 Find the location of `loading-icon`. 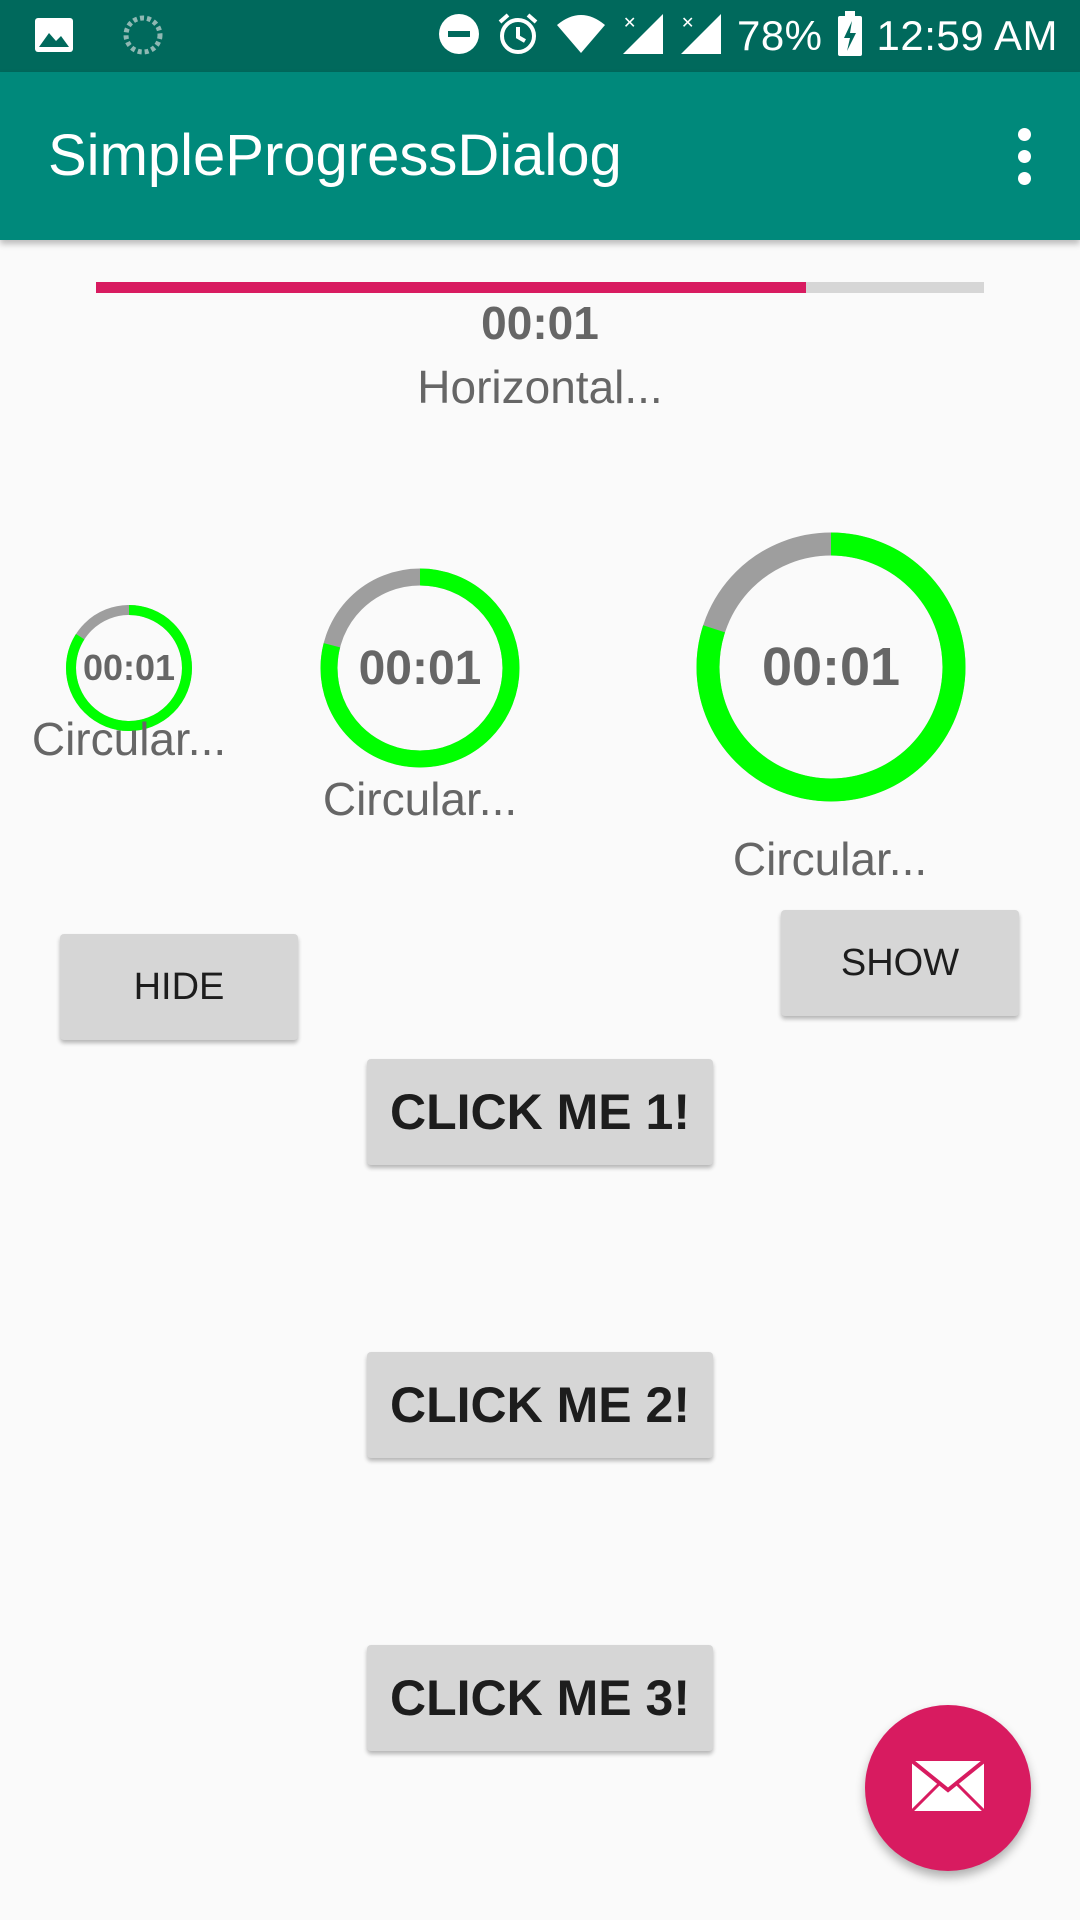

loading-icon is located at coordinates (143, 37).